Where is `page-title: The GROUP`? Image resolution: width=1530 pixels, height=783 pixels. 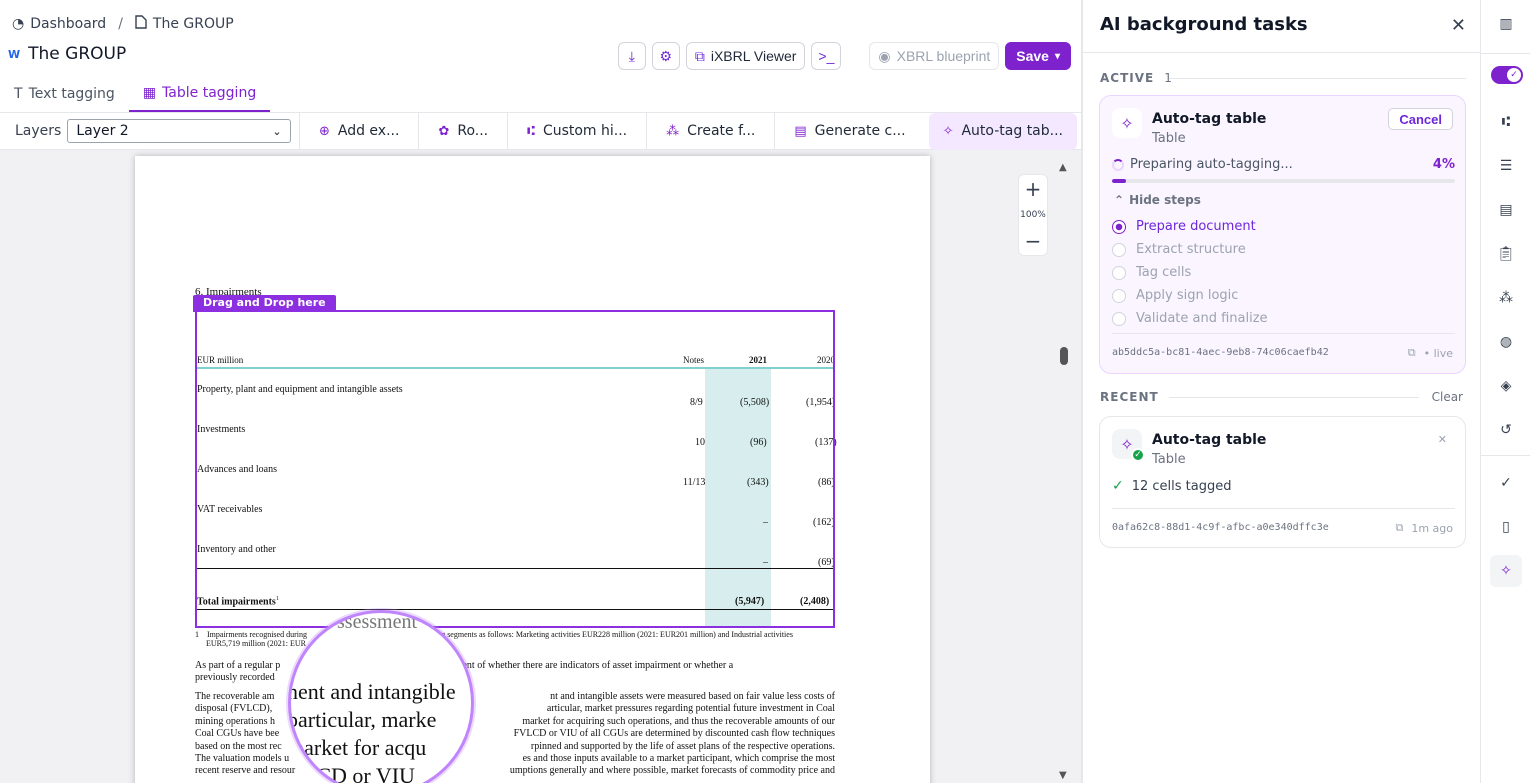 page-title: The GROUP is located at coordinates (77, 54).